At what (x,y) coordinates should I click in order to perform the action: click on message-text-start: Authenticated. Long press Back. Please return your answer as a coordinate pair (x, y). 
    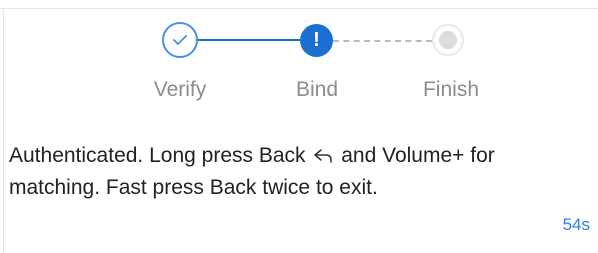
    Looking at the image, I should click on (157, 155).